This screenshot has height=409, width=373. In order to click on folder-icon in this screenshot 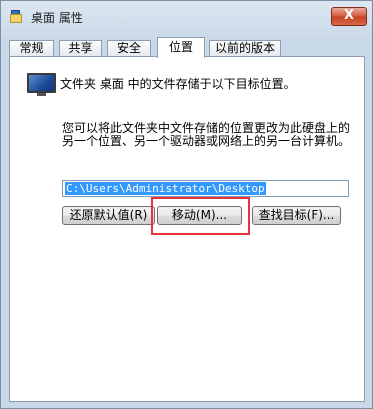, I will do `click(16, 17)`.